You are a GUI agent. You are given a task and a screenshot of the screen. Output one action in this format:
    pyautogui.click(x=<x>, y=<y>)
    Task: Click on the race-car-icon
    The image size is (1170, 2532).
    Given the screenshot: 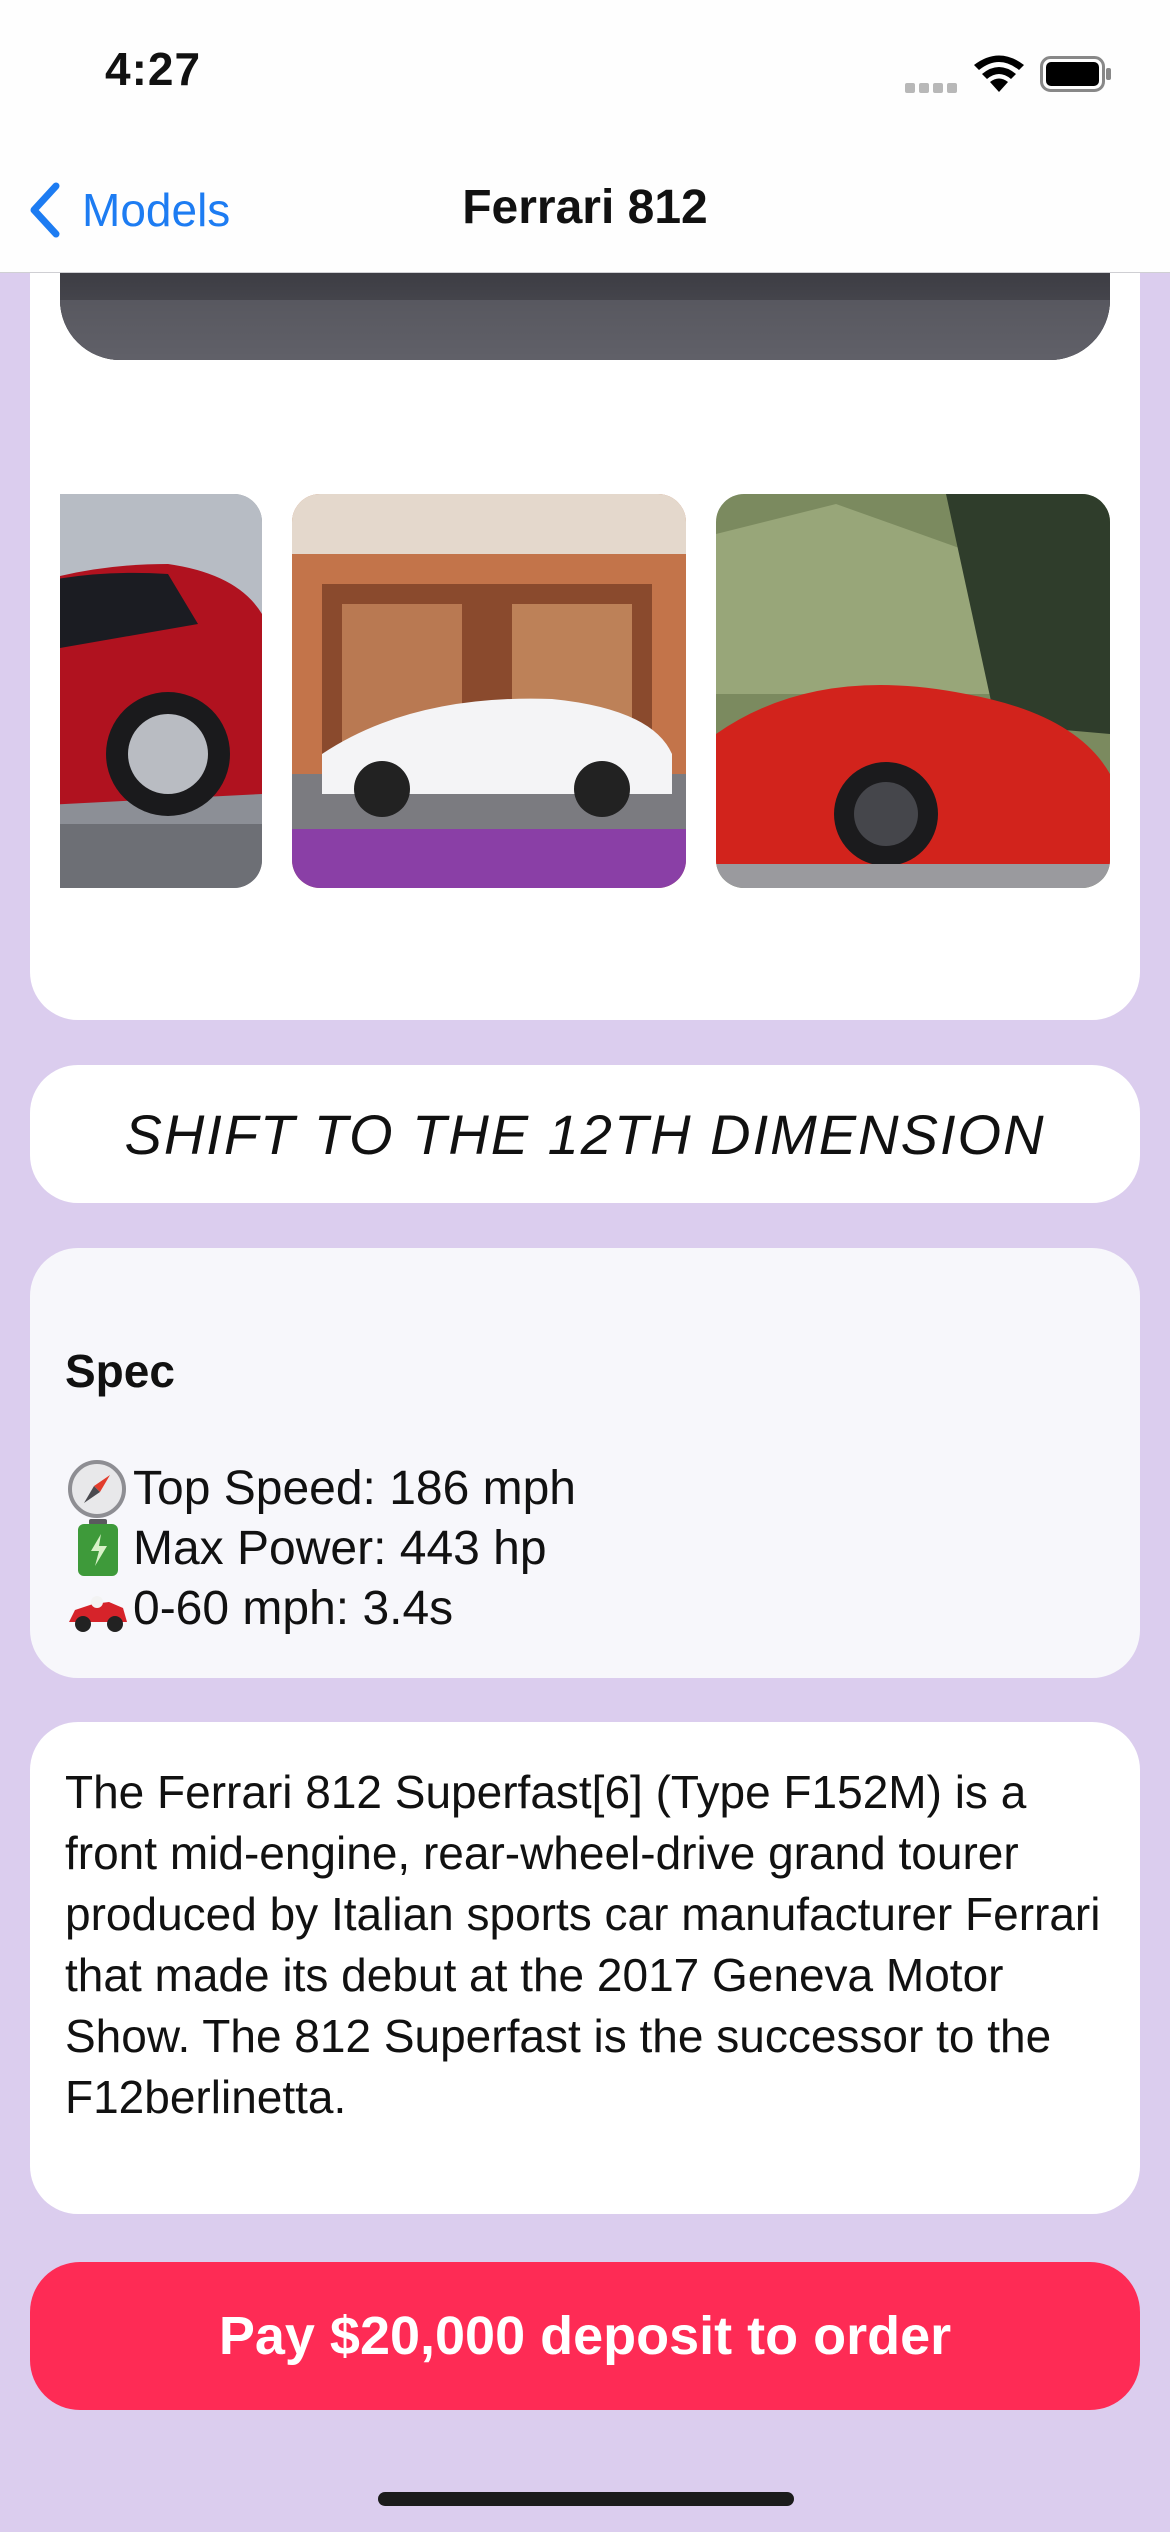 What is the action you would take?
    pyautogui.click(x=98, y=1608)
    